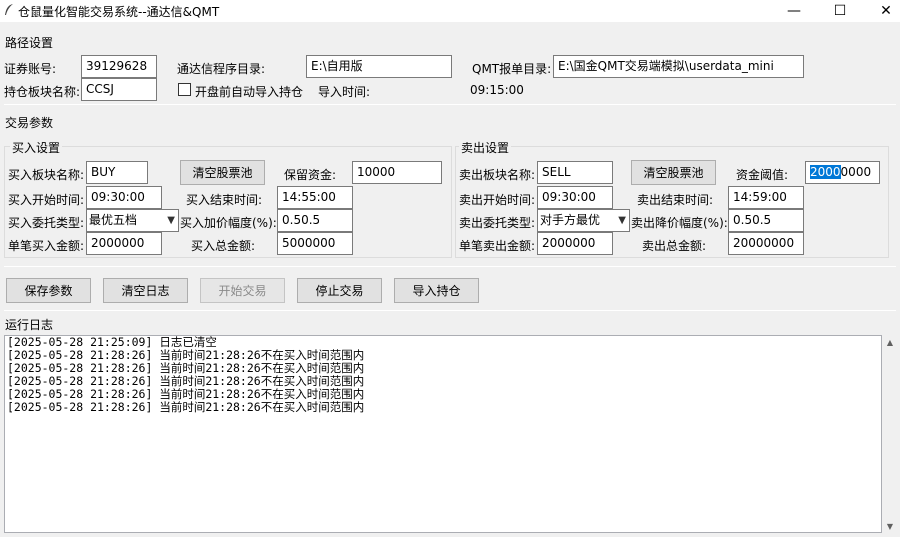 The width and height of the screenshot is (900, 537). What do you see at coordinates (339, 290) in the screenshot?
I see `stop-trading-button: 停止交易` at bounding box center [339, 290].